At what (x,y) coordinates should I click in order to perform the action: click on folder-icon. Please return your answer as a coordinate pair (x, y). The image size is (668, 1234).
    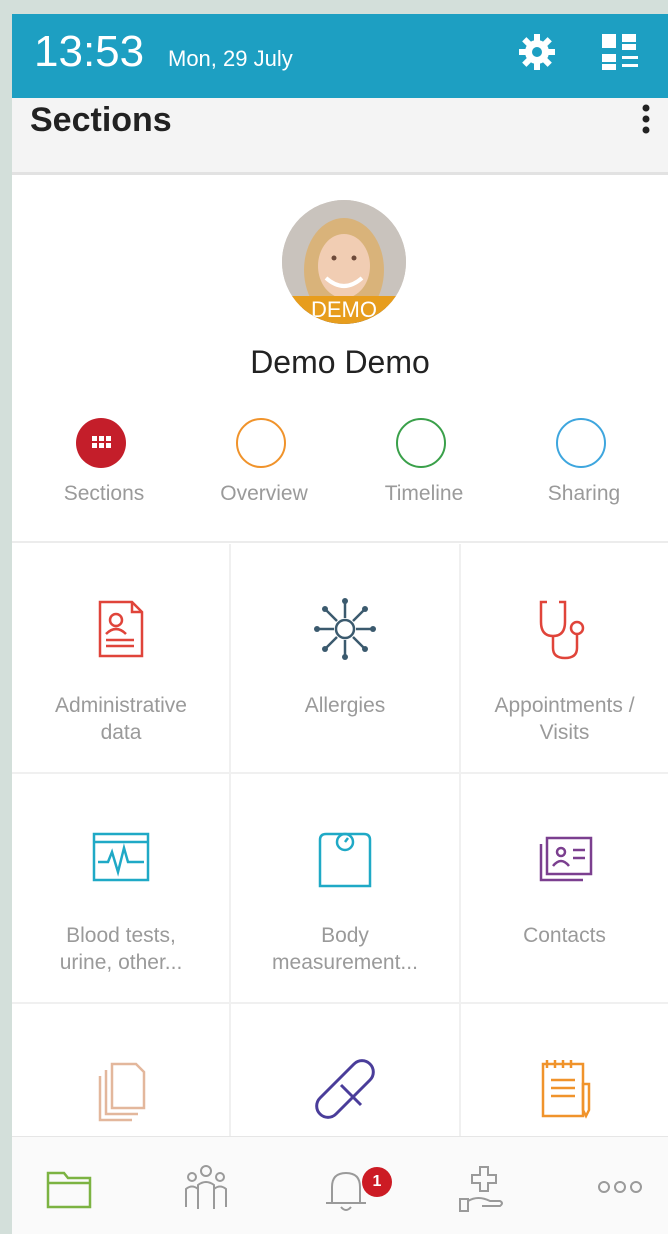
    Looking at the image, I should click on (70, 1187).